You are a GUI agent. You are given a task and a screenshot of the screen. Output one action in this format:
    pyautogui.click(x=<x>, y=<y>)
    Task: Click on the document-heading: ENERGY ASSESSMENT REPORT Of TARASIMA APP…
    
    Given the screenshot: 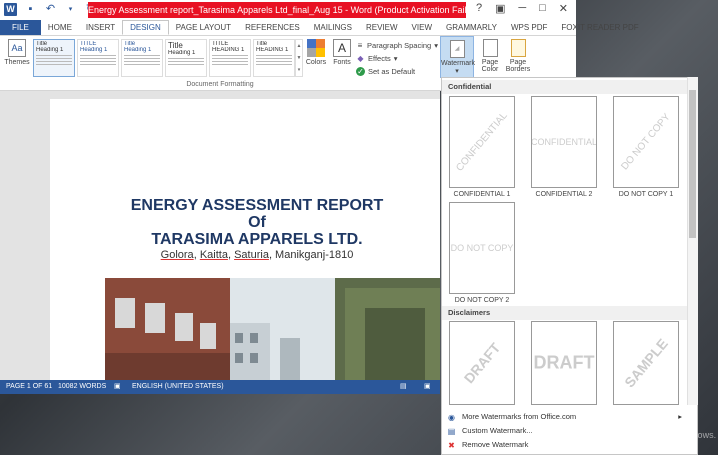 What is the action you would take?
    pyautogui.click(x=245, y=222)
    